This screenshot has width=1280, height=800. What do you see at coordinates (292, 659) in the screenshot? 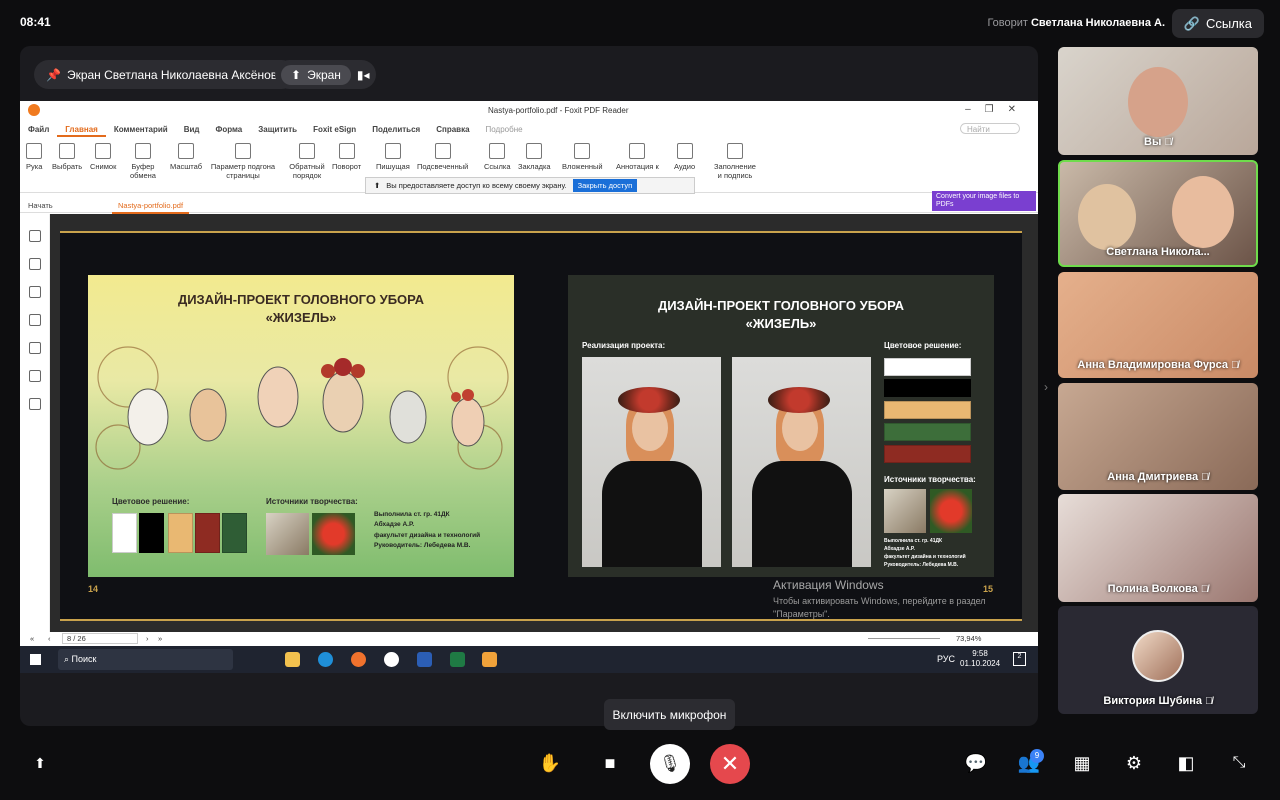
I see `file-explorer-icon` at bounding box center [292, 659].